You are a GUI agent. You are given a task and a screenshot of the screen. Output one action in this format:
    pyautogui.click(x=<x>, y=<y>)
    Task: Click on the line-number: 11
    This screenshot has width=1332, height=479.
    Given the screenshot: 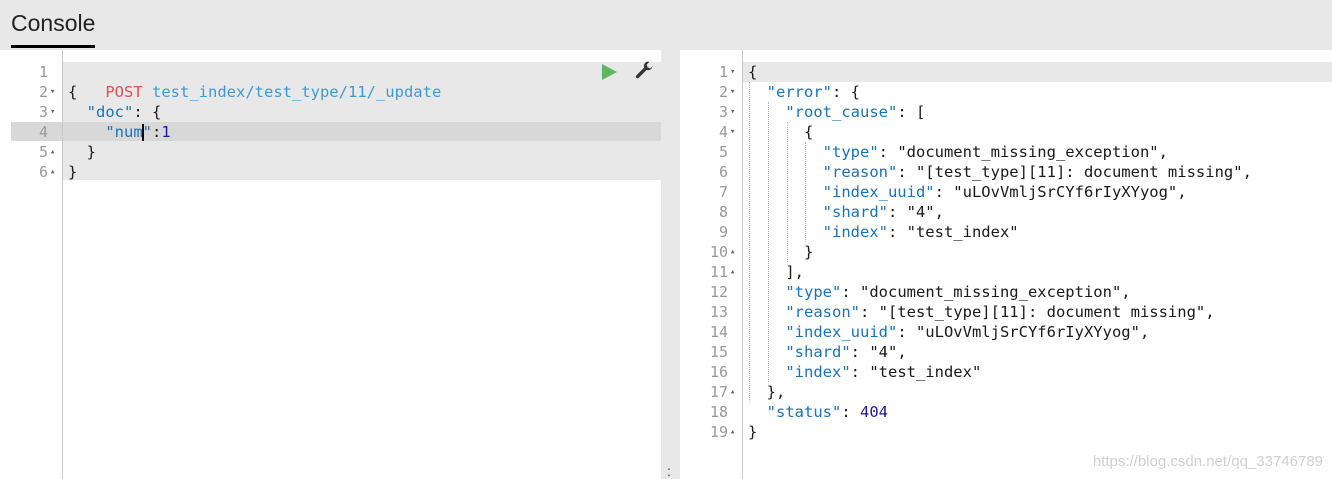 What is the action you would take?
    pyautogui.click(x=718, y=272)
    